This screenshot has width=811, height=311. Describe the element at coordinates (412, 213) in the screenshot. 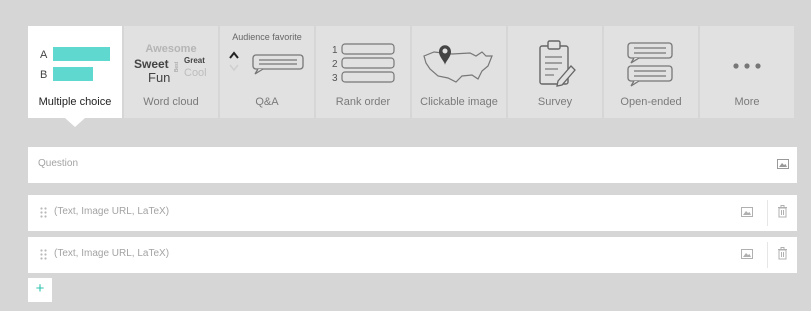

I see `answer-option-1: (Text, Image URL, LaTeX)` at that location.